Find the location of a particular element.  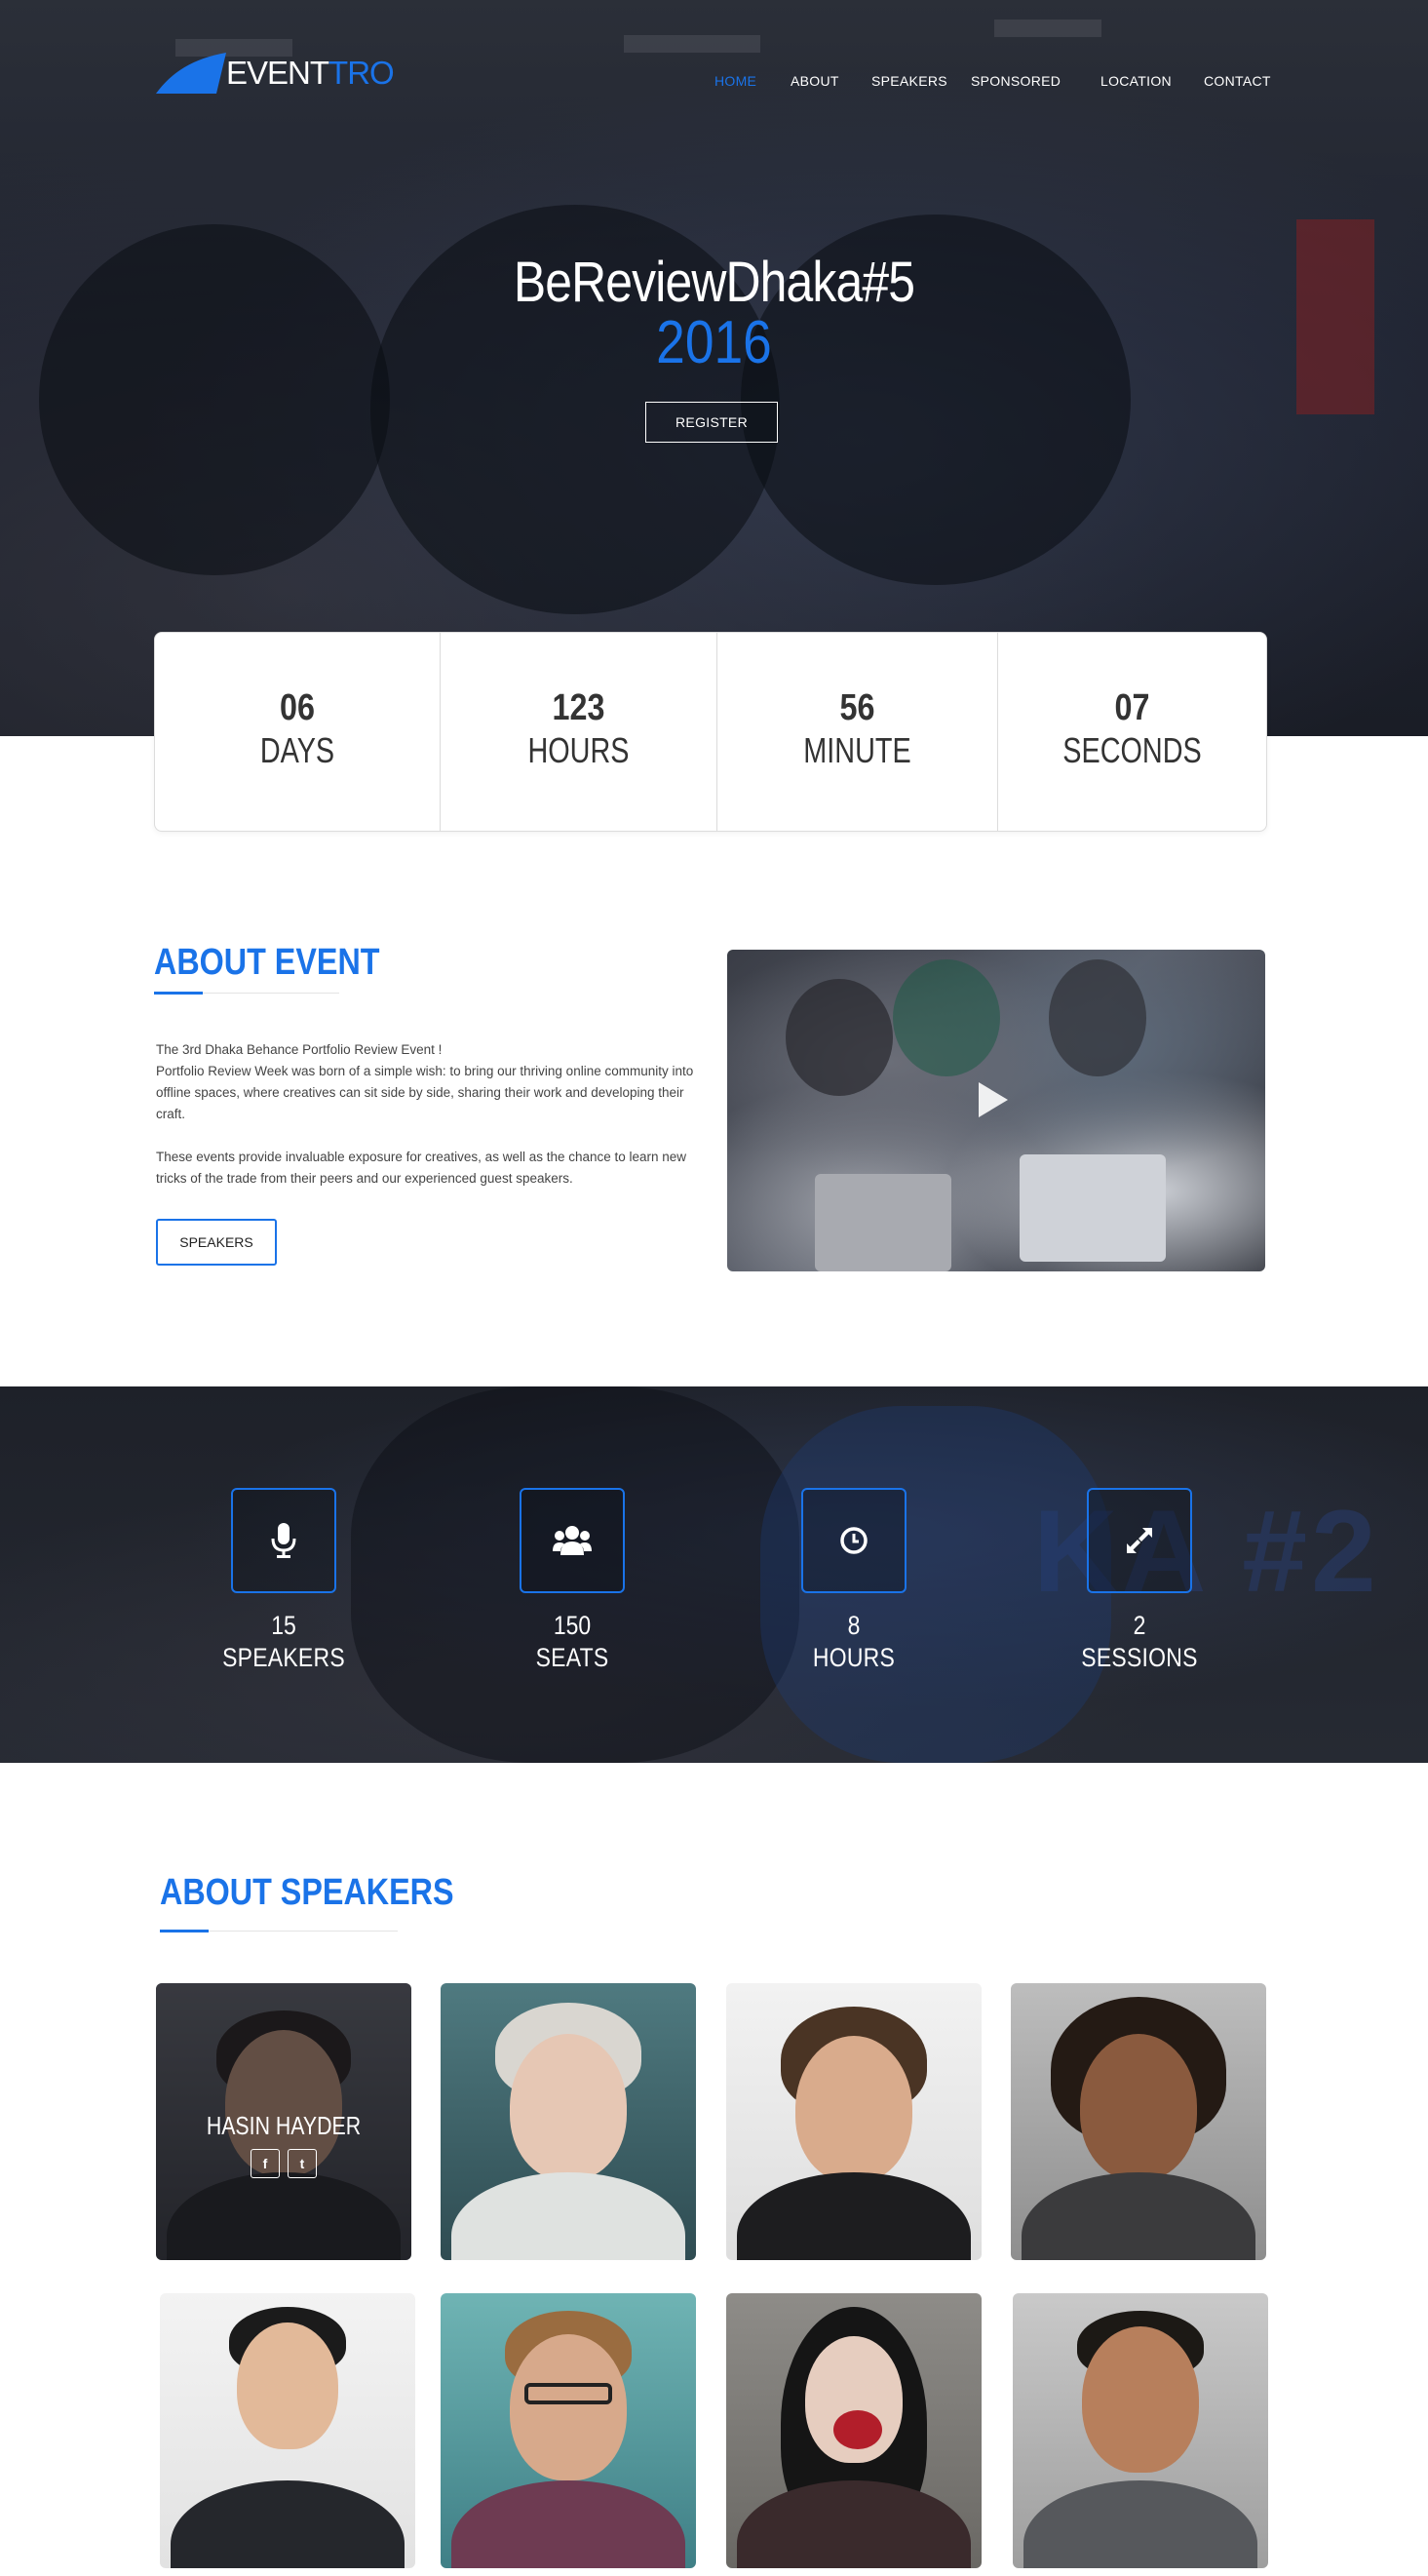

stat-seats-box is located at coordinates (572, 1540).